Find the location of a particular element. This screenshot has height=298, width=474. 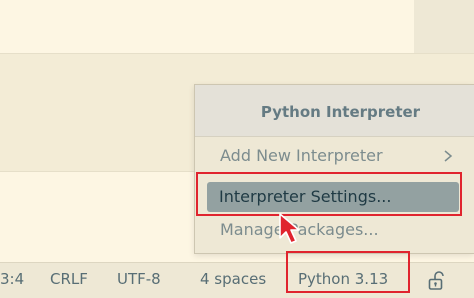

encoding-selector: UTF-8 is located at coordinates (139, 280).